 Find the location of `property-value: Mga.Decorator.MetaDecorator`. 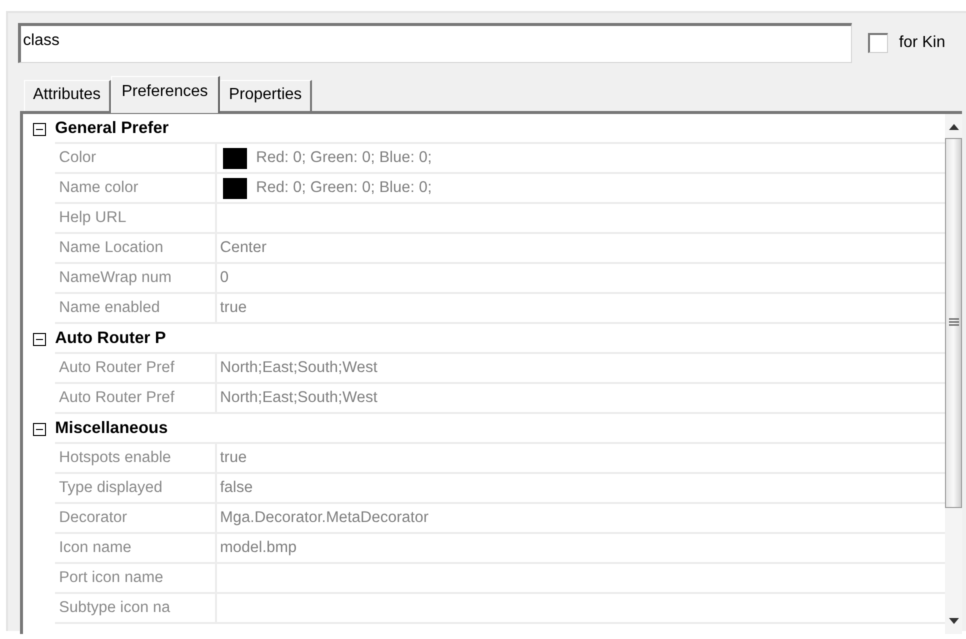

property-value: Mga.Decorator.MetaDecorator is located at coordinates (324, 518).